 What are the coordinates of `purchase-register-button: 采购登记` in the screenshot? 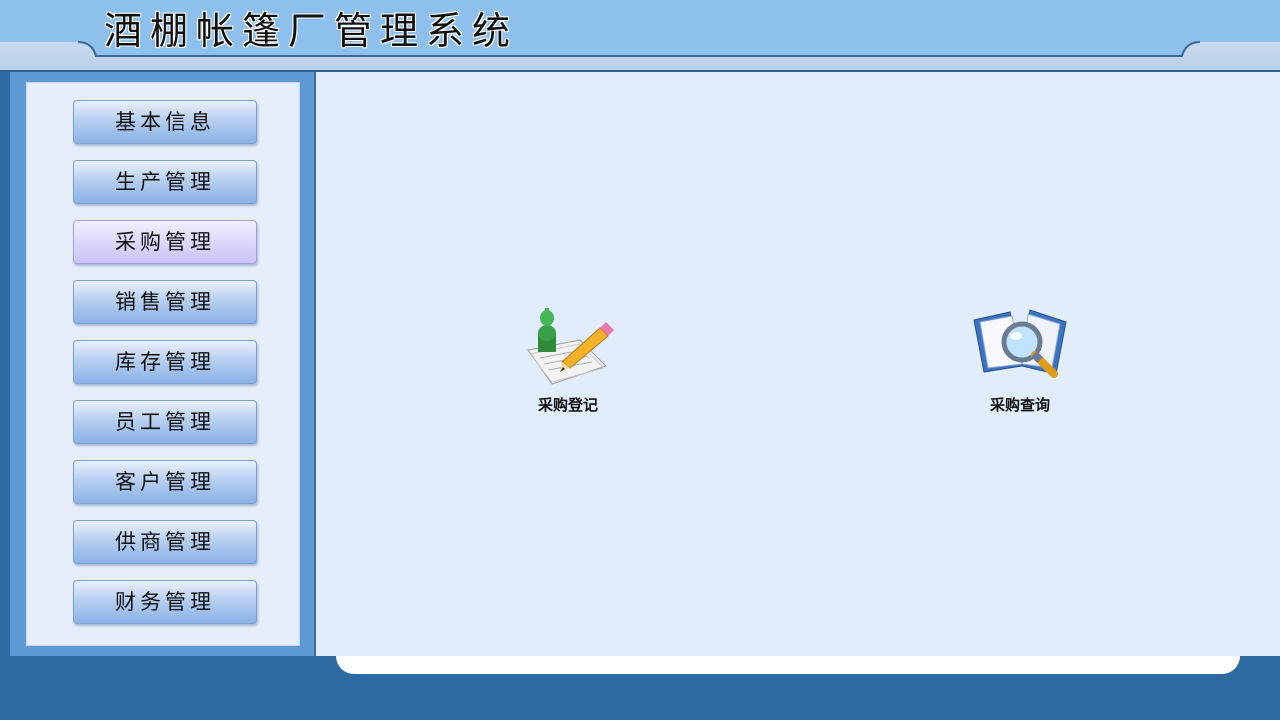 It's located at (568, 360).